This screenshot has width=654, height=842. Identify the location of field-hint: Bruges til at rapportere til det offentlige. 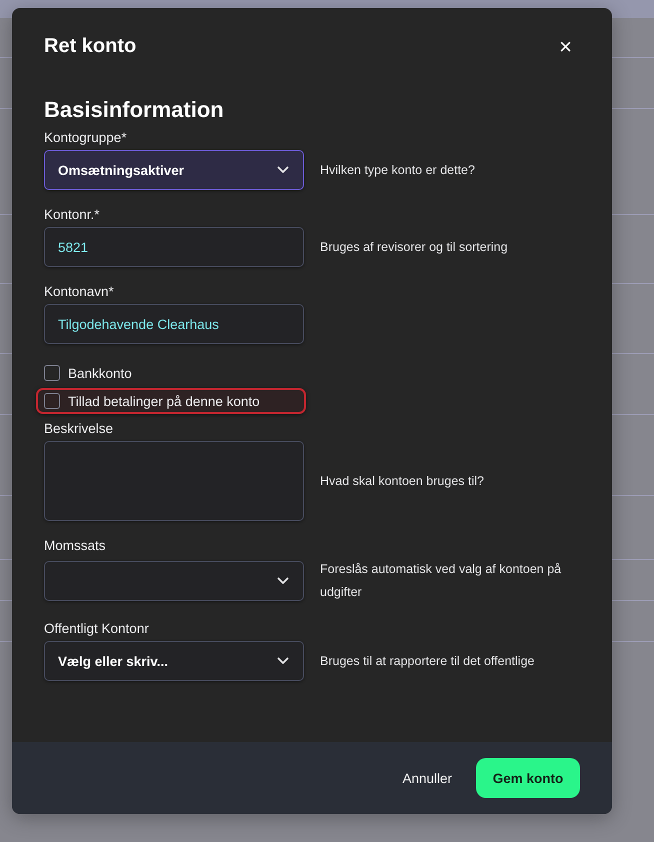
(428, 661).